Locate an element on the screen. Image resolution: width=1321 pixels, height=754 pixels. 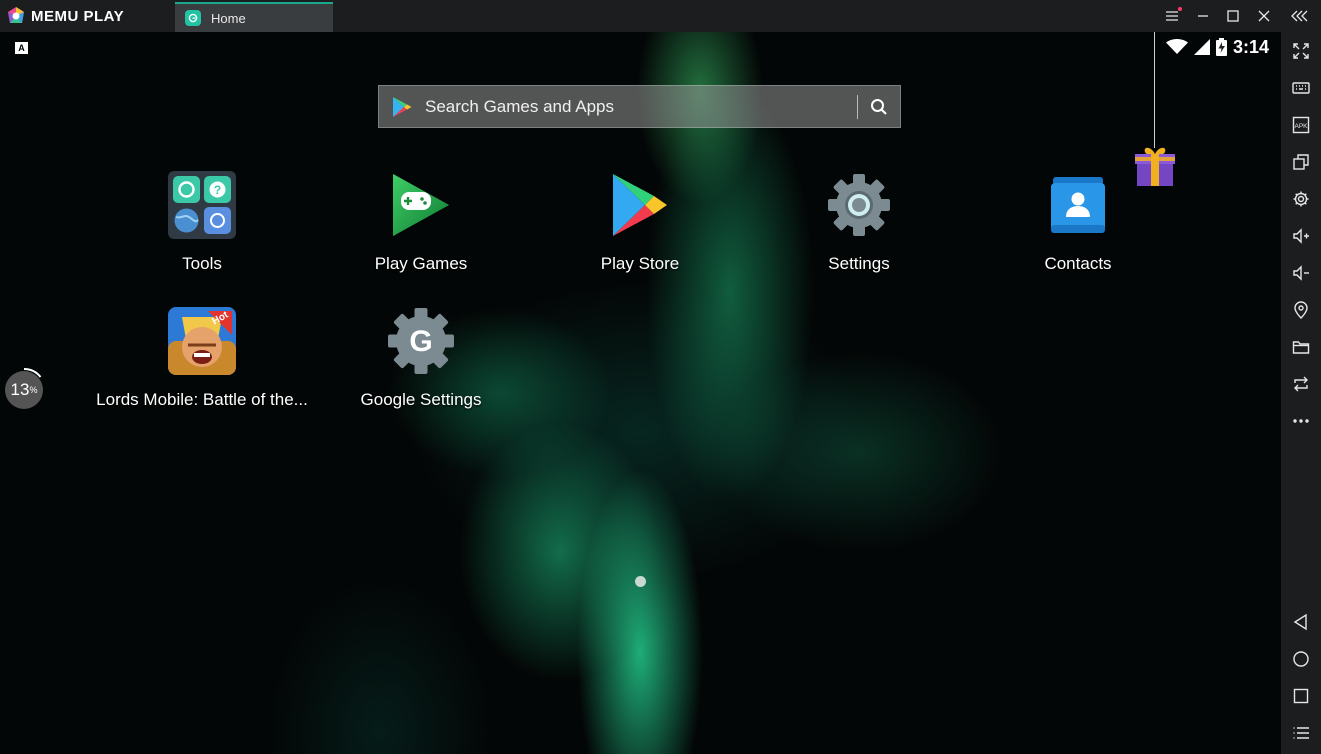
svg-text: APK is located at coordinates (1301, 126).